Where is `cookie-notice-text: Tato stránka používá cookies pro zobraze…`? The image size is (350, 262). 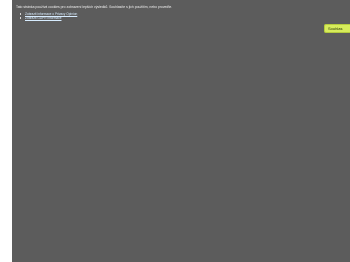 cookie-notice-text: Tato stránka používá cookies pro zobraze… is located at coordinates (94, 7).